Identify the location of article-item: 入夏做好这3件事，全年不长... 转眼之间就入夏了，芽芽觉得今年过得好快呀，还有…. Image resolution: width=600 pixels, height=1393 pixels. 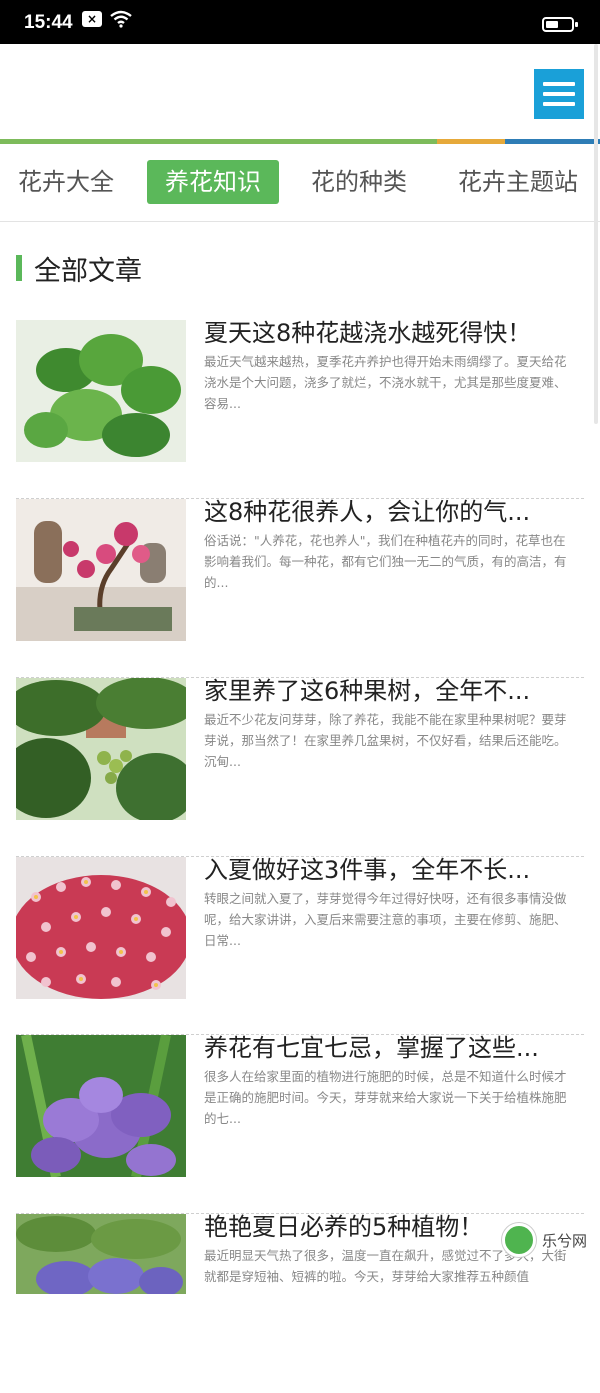
(300, 945).